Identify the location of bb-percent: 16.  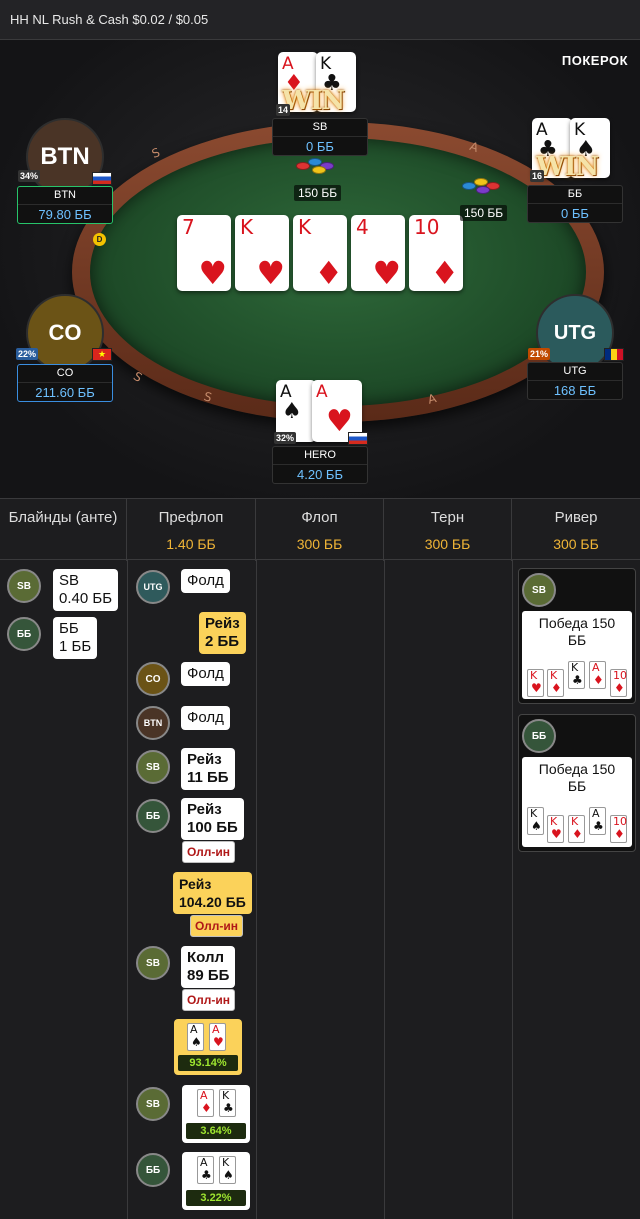
(537, 176).